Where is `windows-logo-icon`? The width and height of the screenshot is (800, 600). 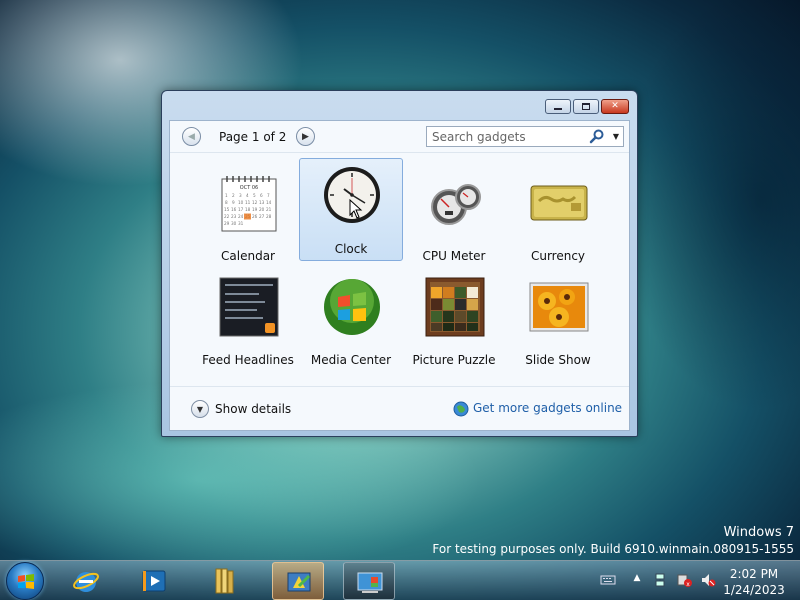
windows-logo-icon is located at coordinates (26, 581).